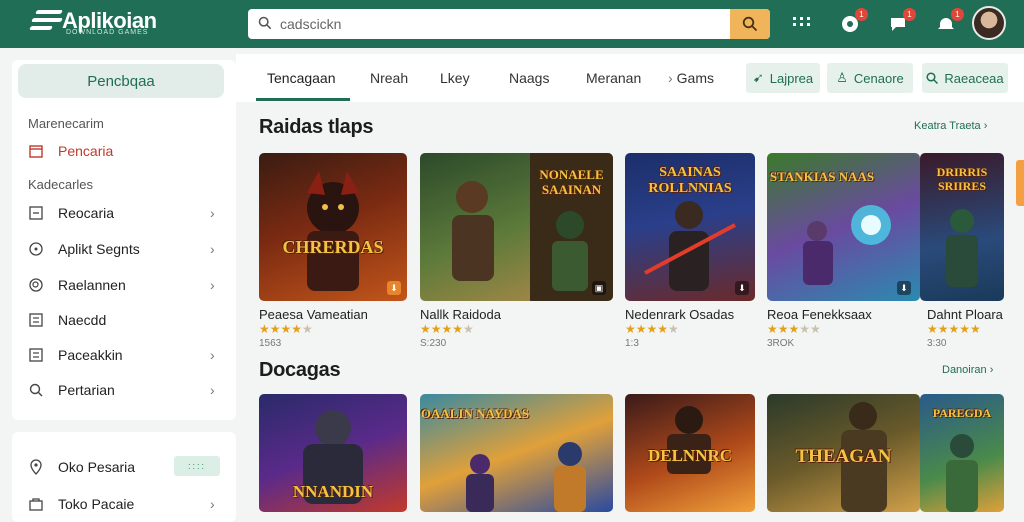 Image resolution: width=1024 pixels, height=522 pixels. What do you see at coordinates (690, 227) in the screenshot?
I see `game-card: SAAINAS ROLLNNIAS ⬇` at bounding box center [690, 227].